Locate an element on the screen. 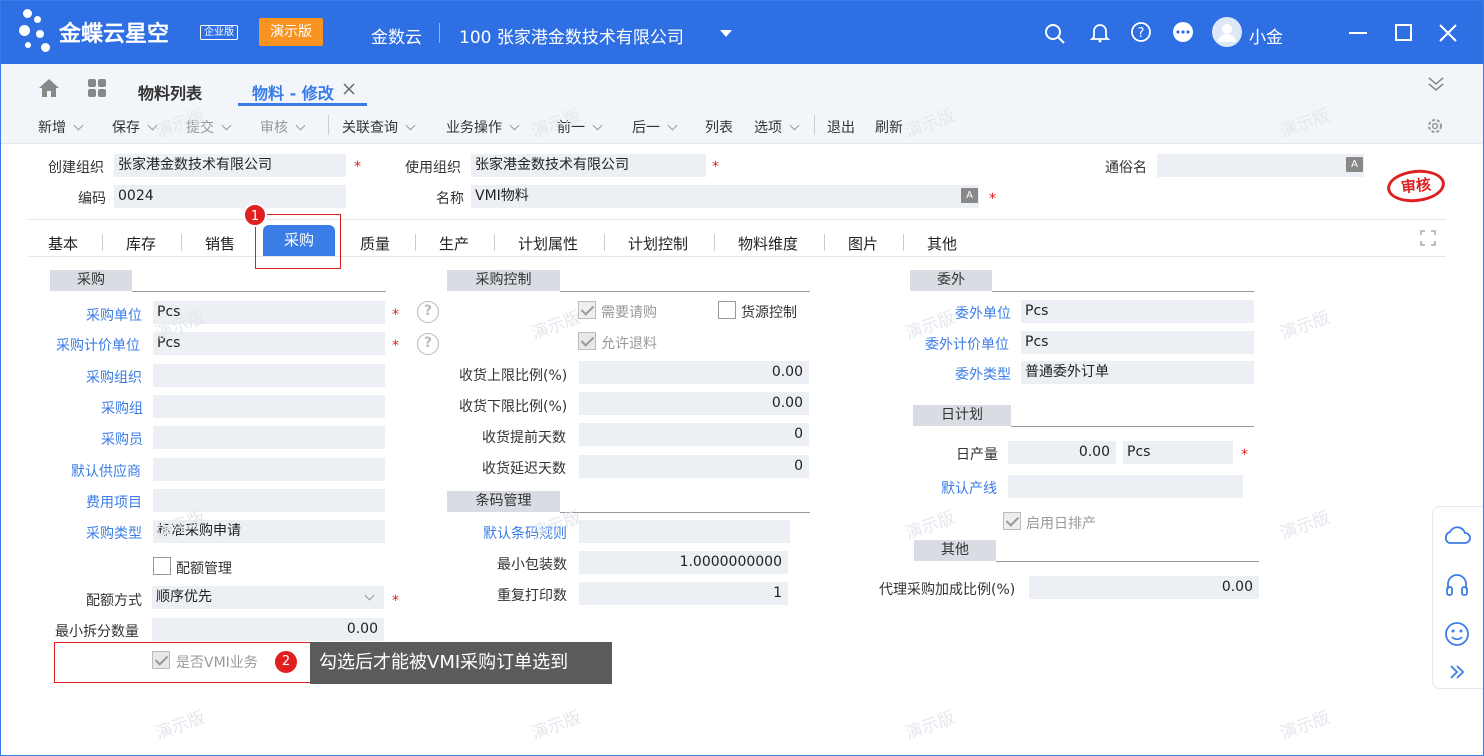  recv-delay-field: 0 is located at coordinates (694, 466).